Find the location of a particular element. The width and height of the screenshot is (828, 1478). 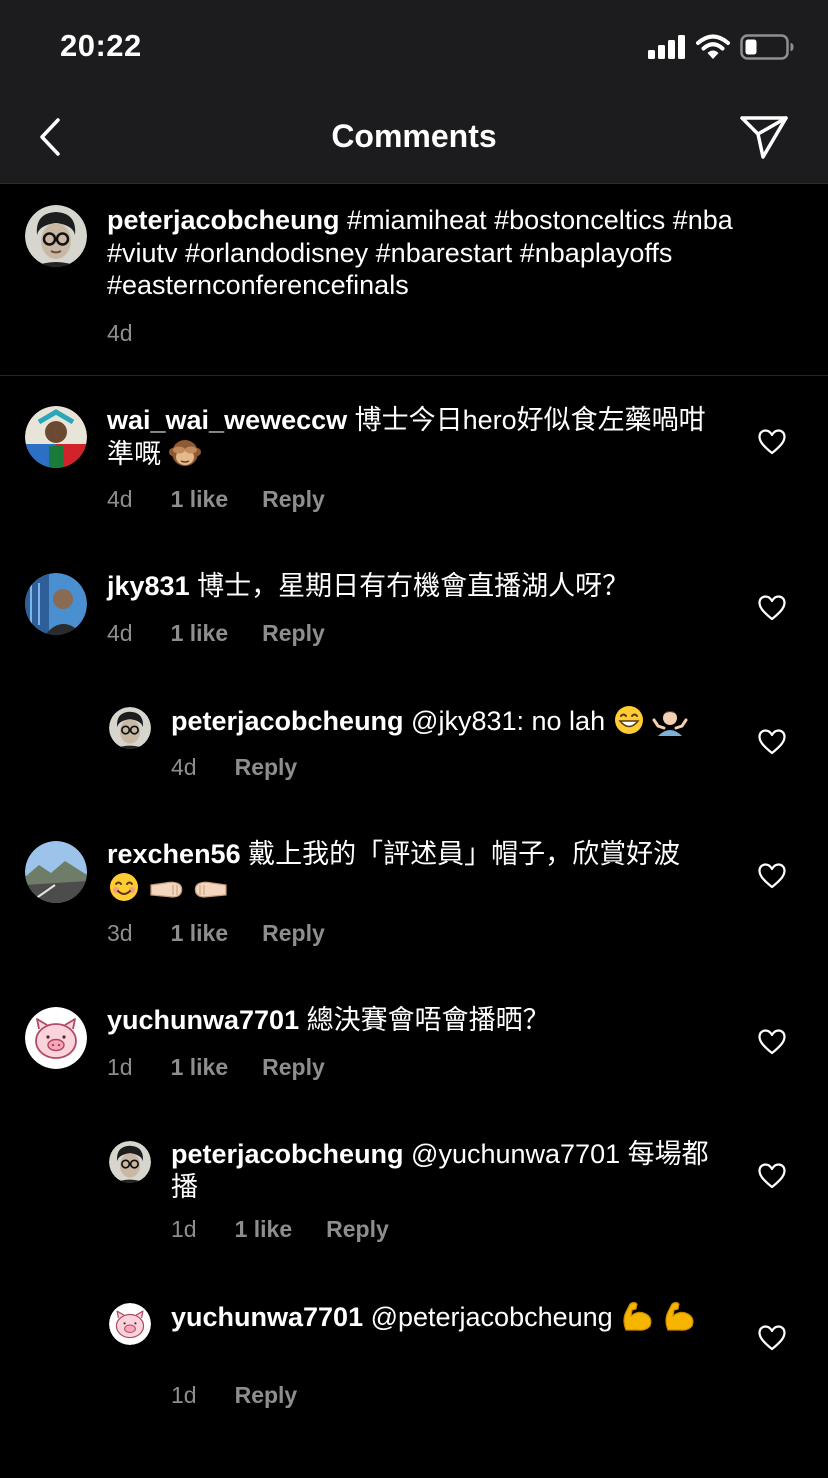

status-bar: 20:22 is located at coordinates (414, 46).